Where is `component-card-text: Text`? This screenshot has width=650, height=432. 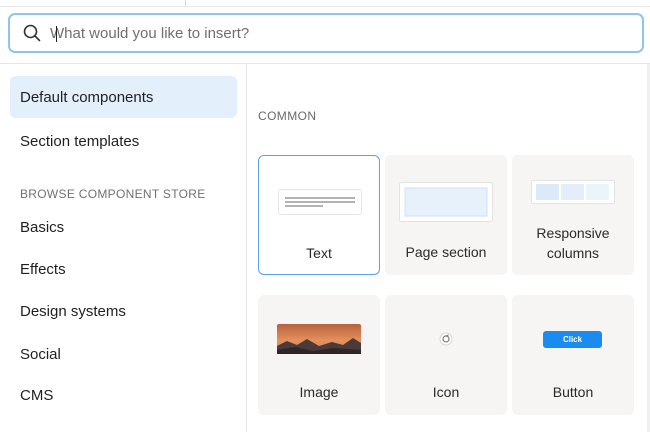
component-card-text: Text is located at coordinates (319, 215).